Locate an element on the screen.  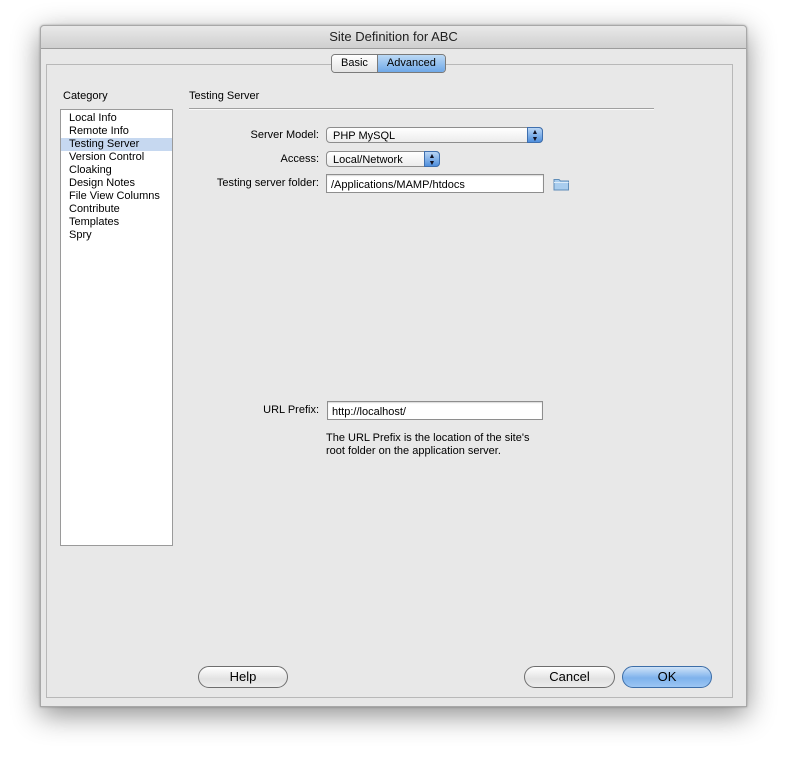
access-label: Access: is located at coordinates (299, 159).